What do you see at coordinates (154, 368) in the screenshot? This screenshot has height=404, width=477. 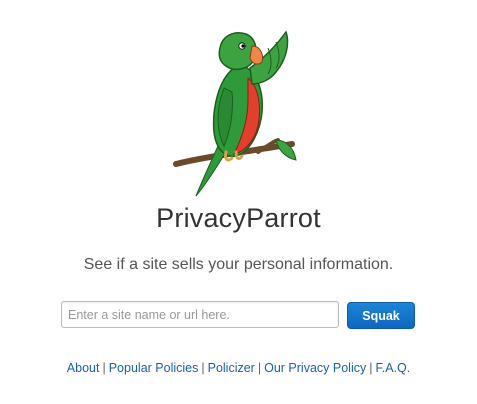 I see `popular-policies-link: Popular Policies` at bounding box center [154, 368].